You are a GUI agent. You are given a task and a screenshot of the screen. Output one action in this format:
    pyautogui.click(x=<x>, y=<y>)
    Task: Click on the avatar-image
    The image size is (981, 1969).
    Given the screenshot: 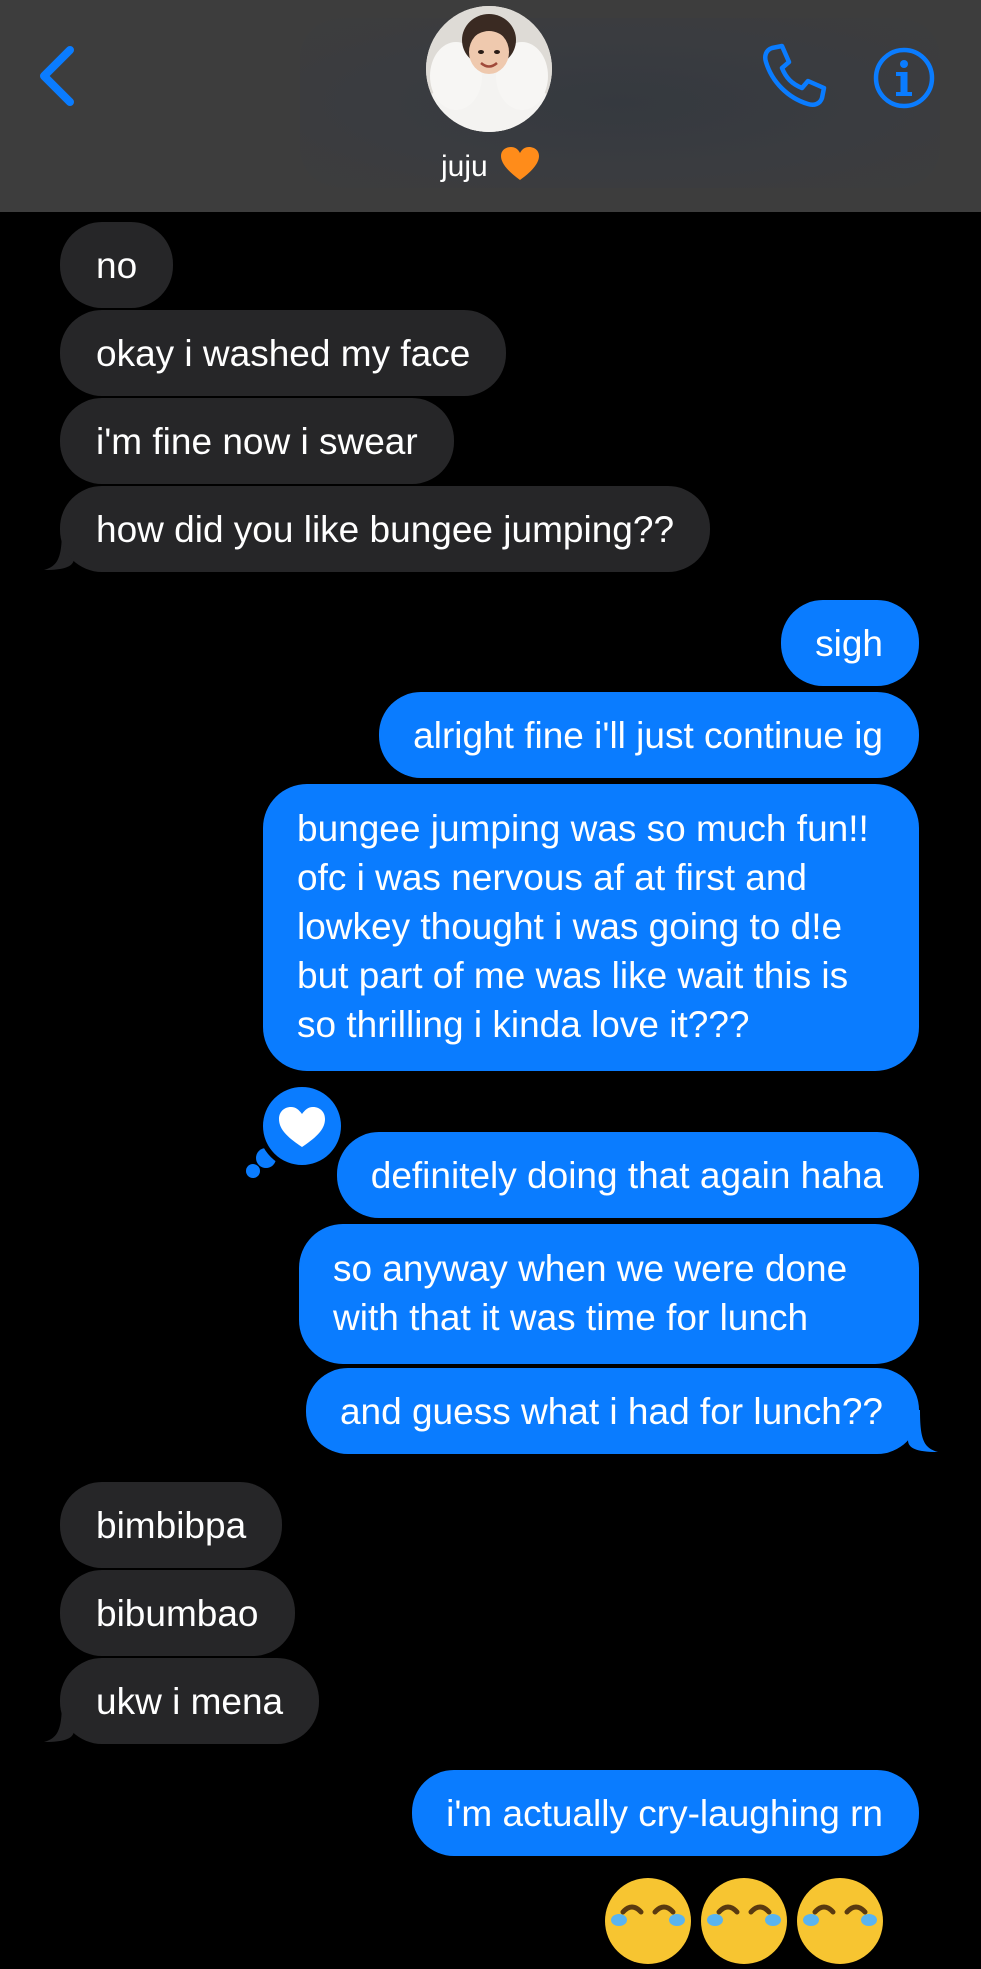 What is the action you would take?
    pyautogui.click(x=489, y=69)
    